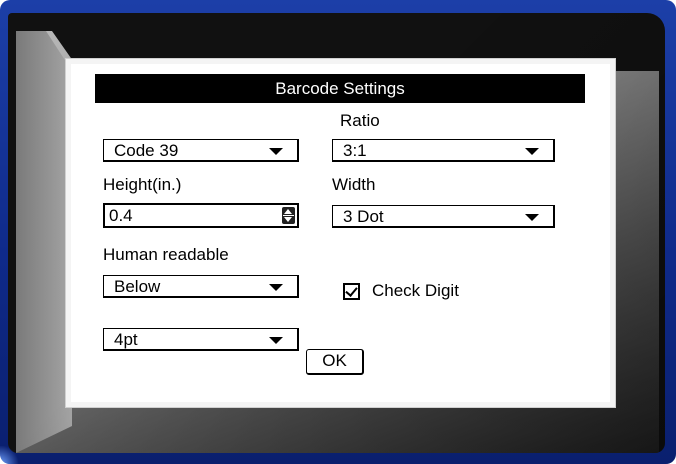 The height and width of the screenshot is (464, 676). I want to click on check-digit-checkbox, so click(351, 291).